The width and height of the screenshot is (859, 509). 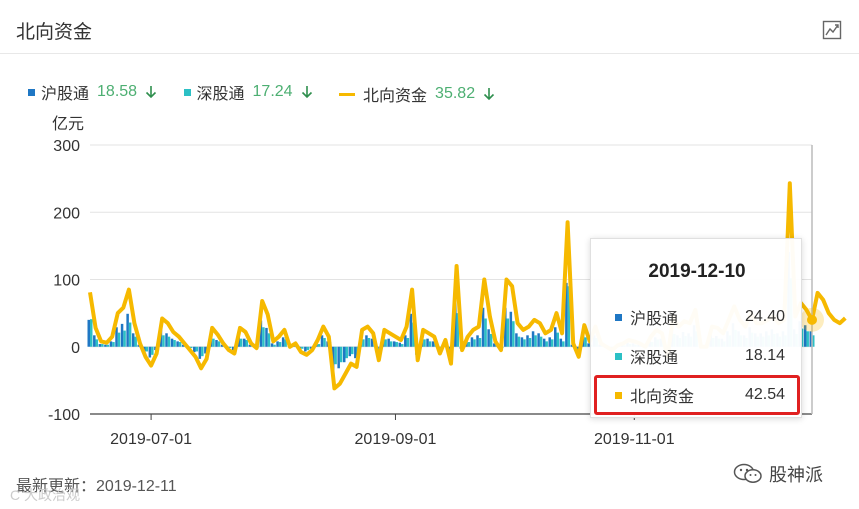 I want to click on tooltip-swatch-total, so click(x=618, y=395).